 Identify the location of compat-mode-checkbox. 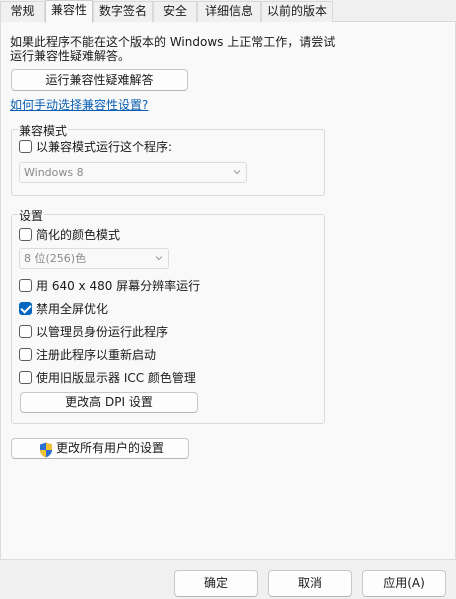
(25, 146).